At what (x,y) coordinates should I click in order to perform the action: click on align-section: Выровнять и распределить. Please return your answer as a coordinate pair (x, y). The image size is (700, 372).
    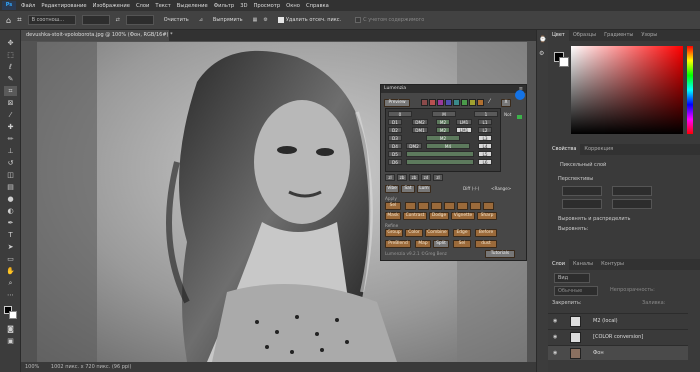
    Looking at the image, I should click on (594, 219).